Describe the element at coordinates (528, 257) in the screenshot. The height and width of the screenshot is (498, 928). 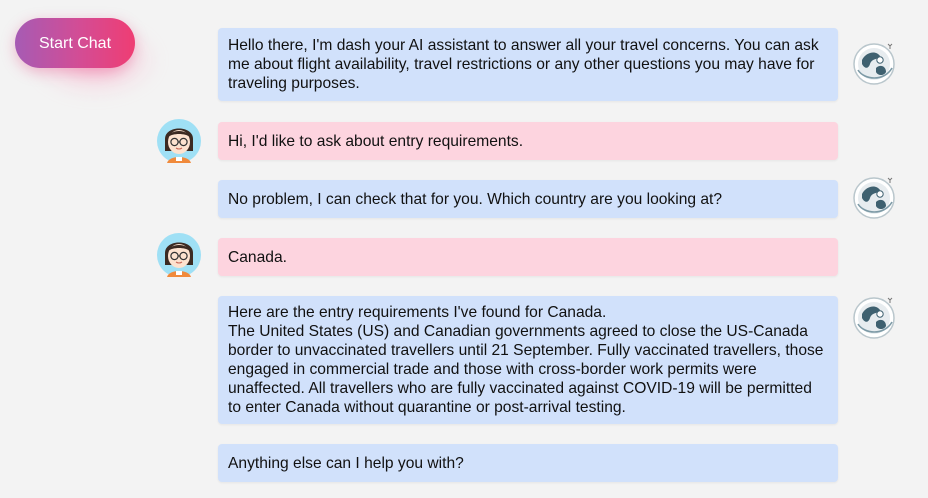
I see `user-message: Canada.` at that location.